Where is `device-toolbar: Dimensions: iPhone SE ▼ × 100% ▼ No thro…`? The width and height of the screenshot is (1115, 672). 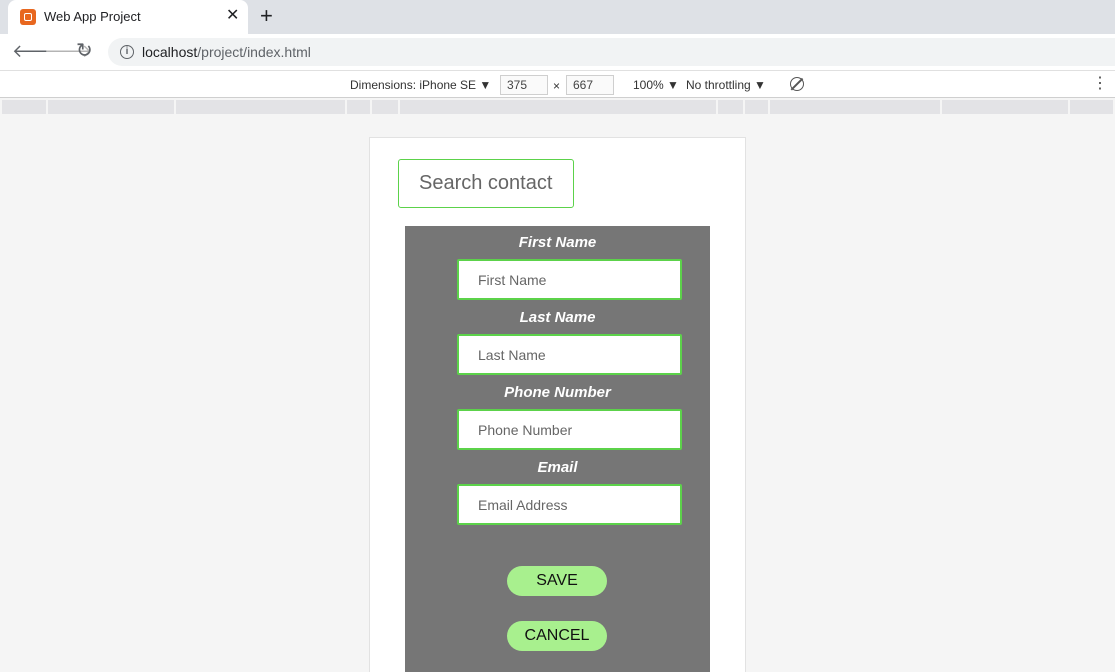 device-toolbar: Dimensions: iPhone SE ▼ × 100% ▼ No thro… is located at coordinates (557, 84).